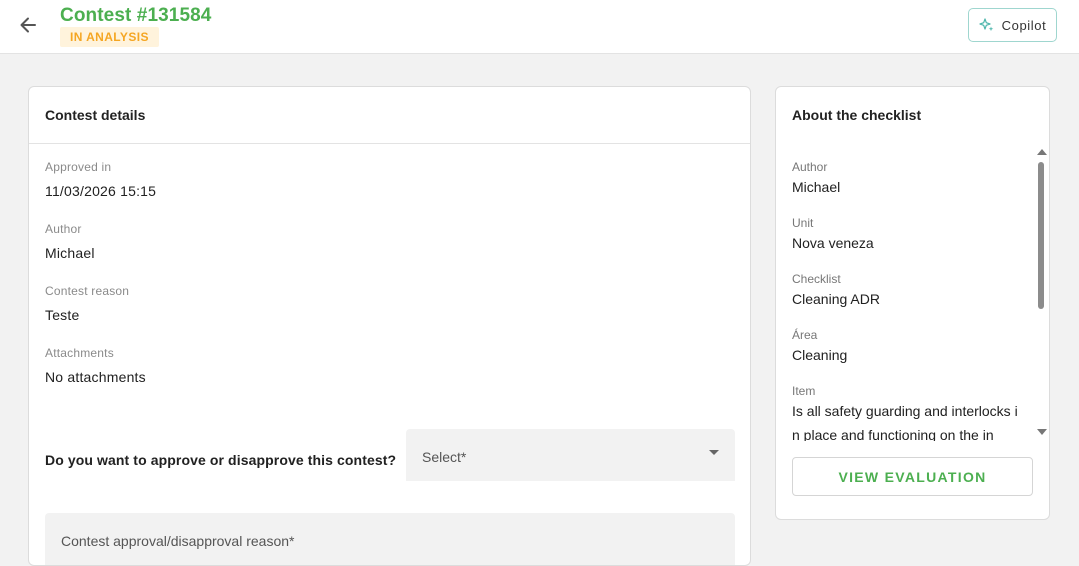 The width and height of the screenshot is (1079, 566). I want to click on approved-in-label: Approved in, so click(78, 167).